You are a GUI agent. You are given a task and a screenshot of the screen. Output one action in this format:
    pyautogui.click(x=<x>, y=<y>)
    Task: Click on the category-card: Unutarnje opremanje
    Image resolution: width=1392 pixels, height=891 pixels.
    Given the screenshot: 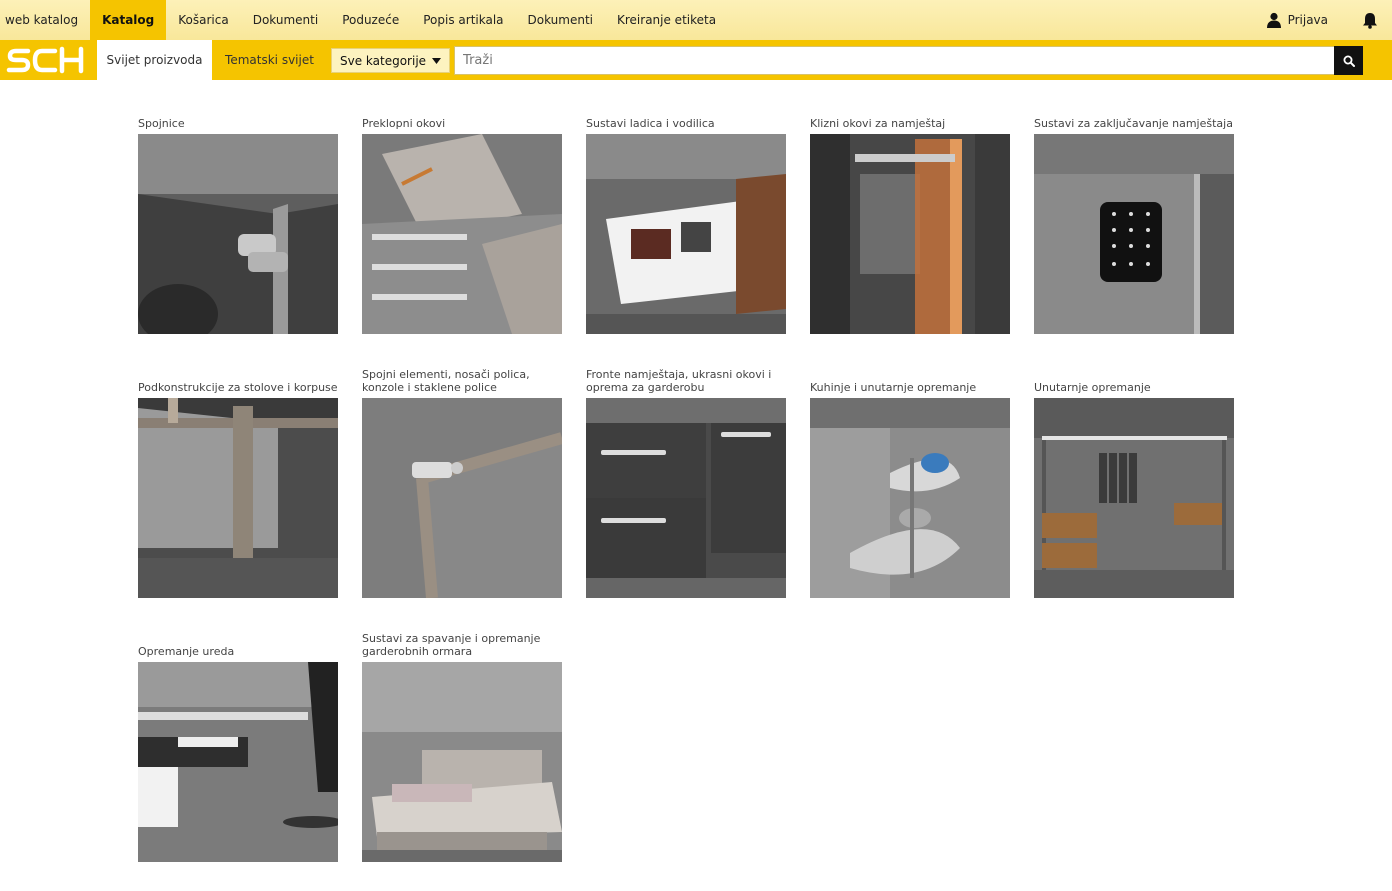 What is the action you would take?
    pyautogui.click(x=1134, y=485)
    